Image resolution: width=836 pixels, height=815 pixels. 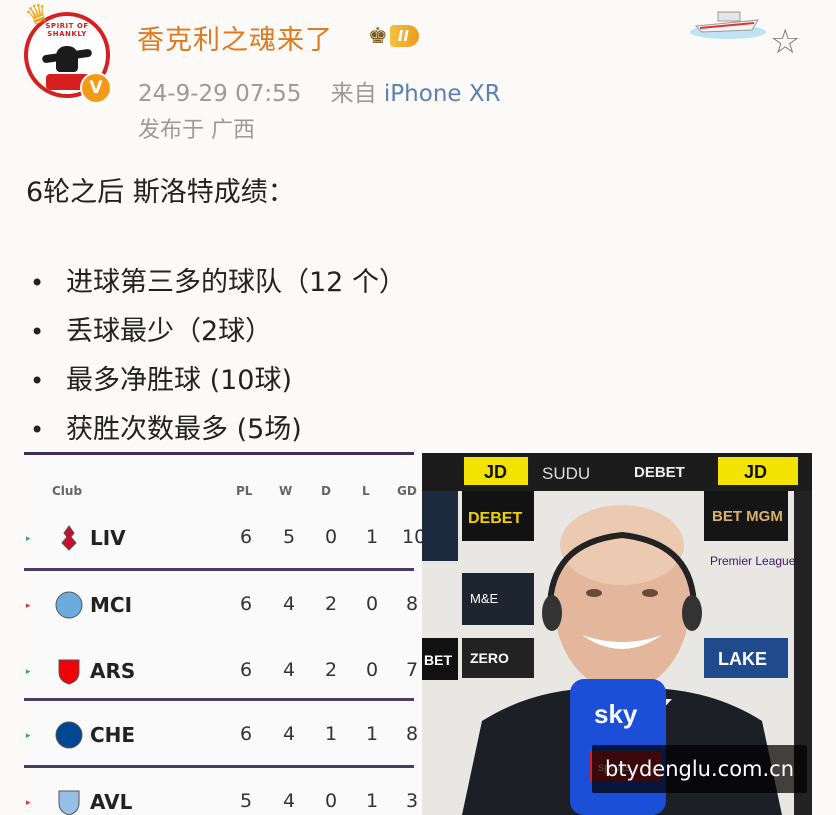 What do you see at coordinates (484, 598) in the screenshot?
I see `board-me: M&E` at bounding box center [484, 598].